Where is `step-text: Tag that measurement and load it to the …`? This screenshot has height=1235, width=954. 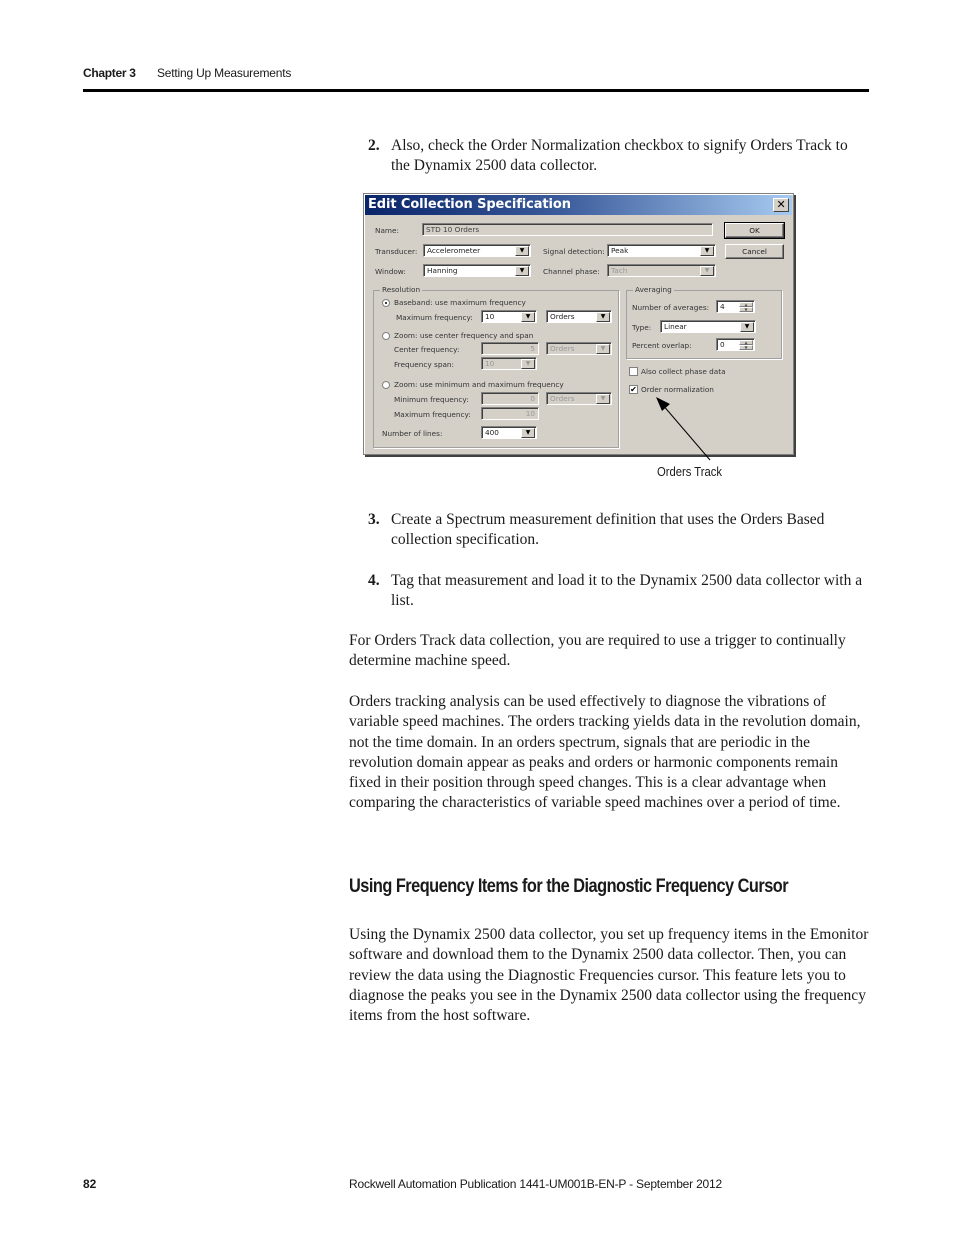 step-text: Tag that measurement and load it to the … is located at coordinates (627, 591).